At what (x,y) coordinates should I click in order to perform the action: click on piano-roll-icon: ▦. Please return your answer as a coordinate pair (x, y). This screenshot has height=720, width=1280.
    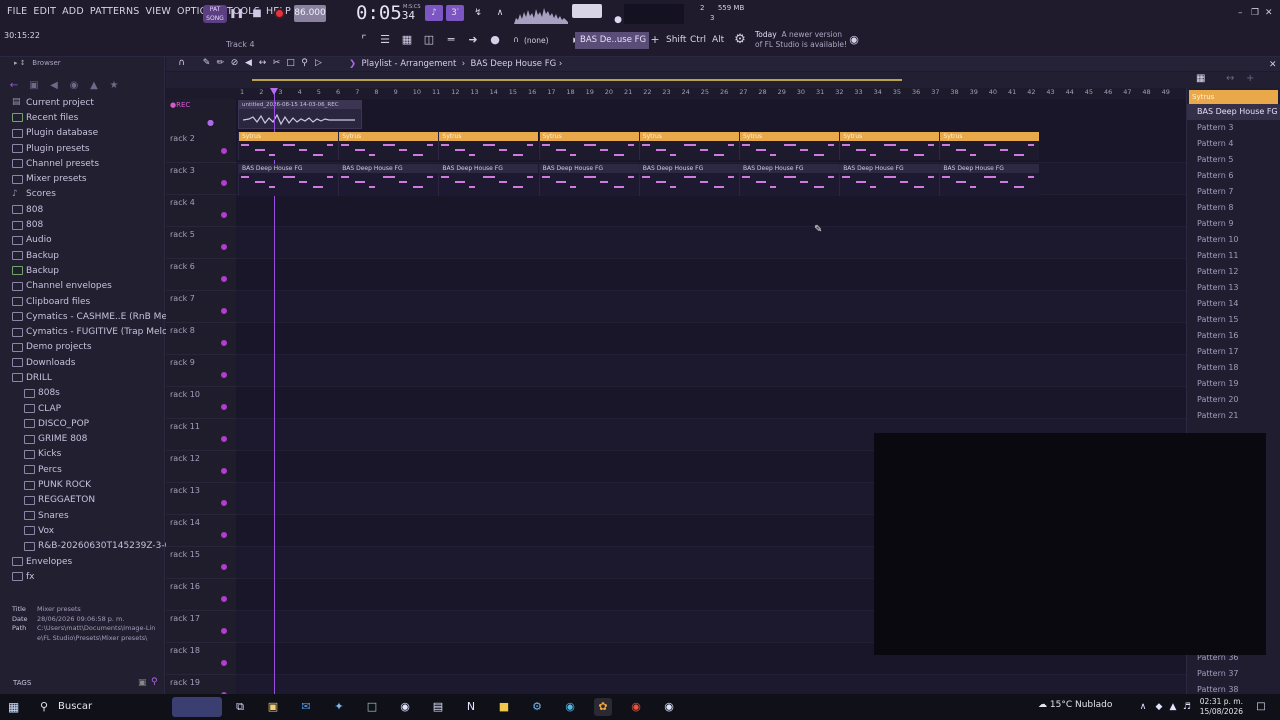
    Looking at the image, I should click on (407, 40).